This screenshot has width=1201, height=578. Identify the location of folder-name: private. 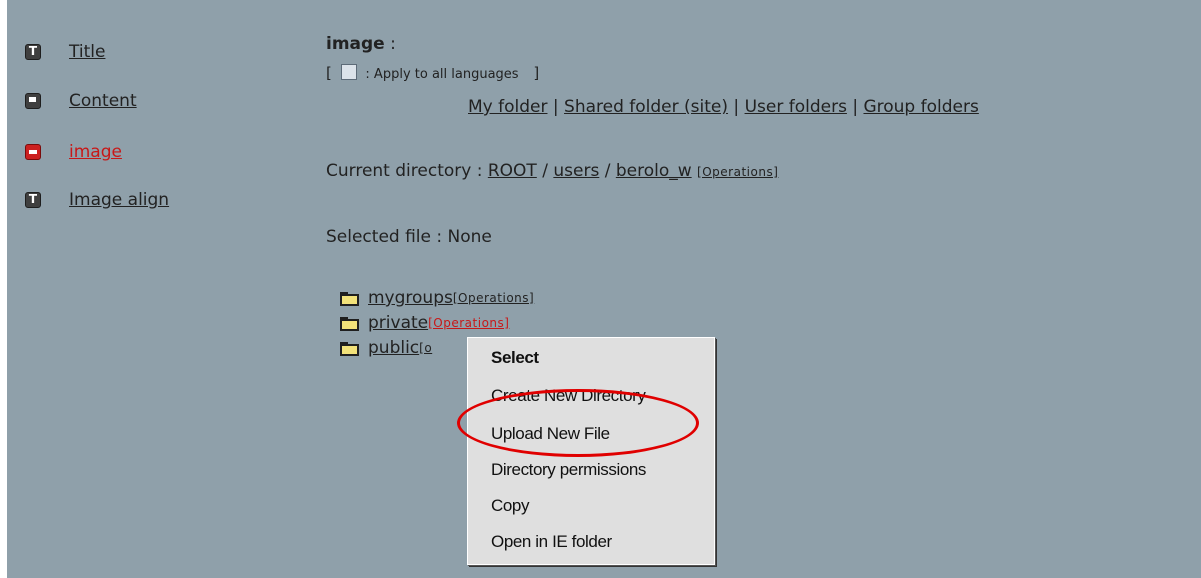
(398, 323).